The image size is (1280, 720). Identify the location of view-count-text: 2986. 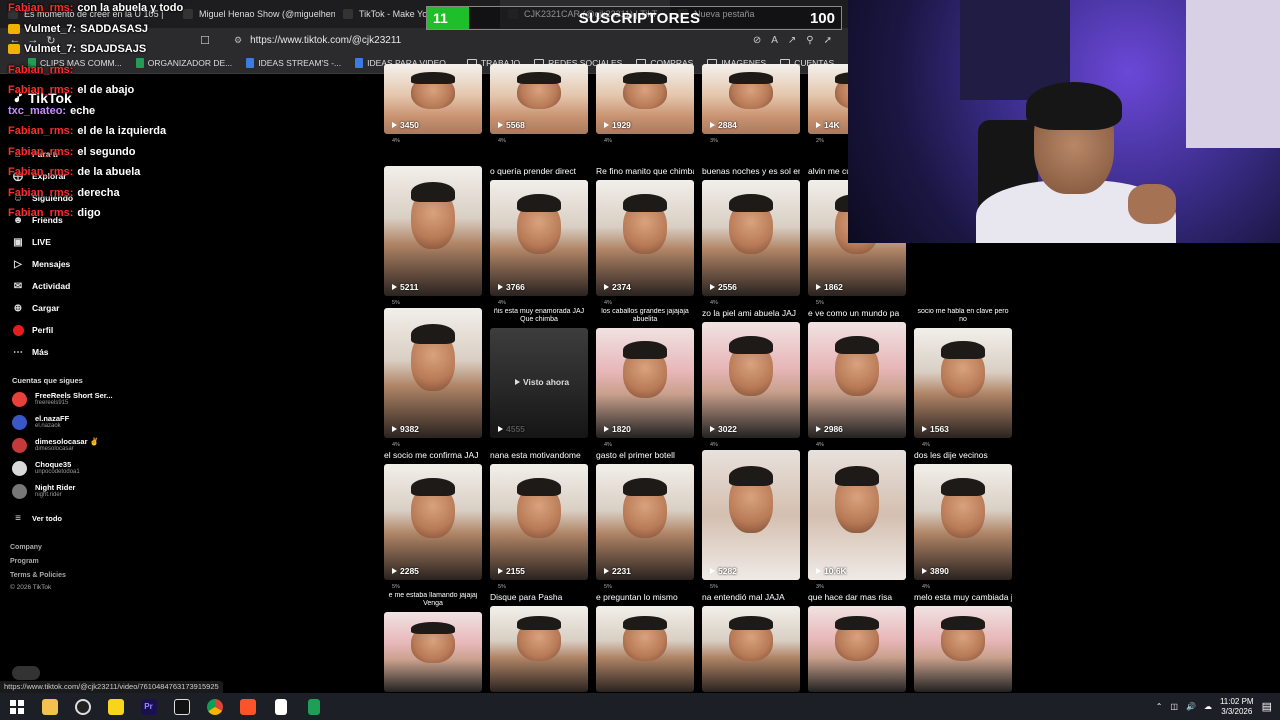
(833, 429).